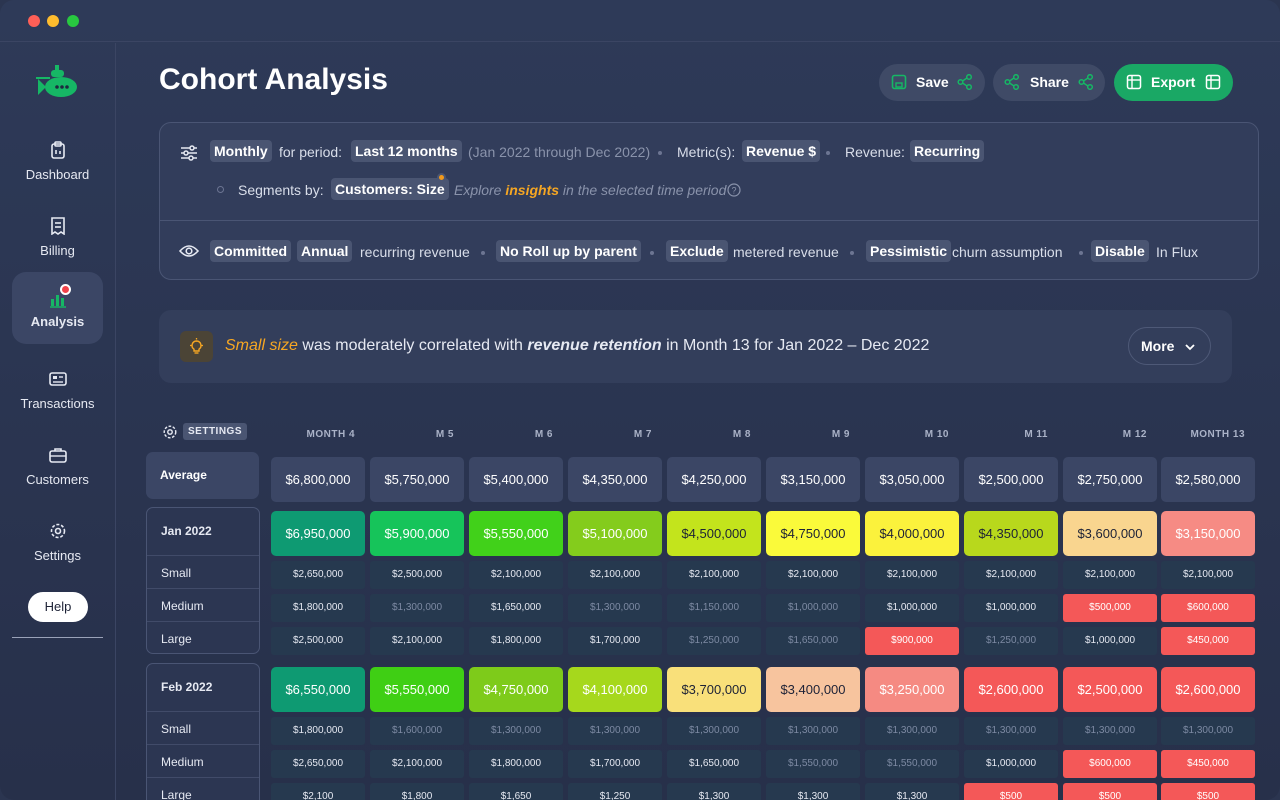  What do you see at coordinates (568, 251) in the screenshot?
I see `rollup-chip: No Roll up by parent` at bounding box center [568, 251].